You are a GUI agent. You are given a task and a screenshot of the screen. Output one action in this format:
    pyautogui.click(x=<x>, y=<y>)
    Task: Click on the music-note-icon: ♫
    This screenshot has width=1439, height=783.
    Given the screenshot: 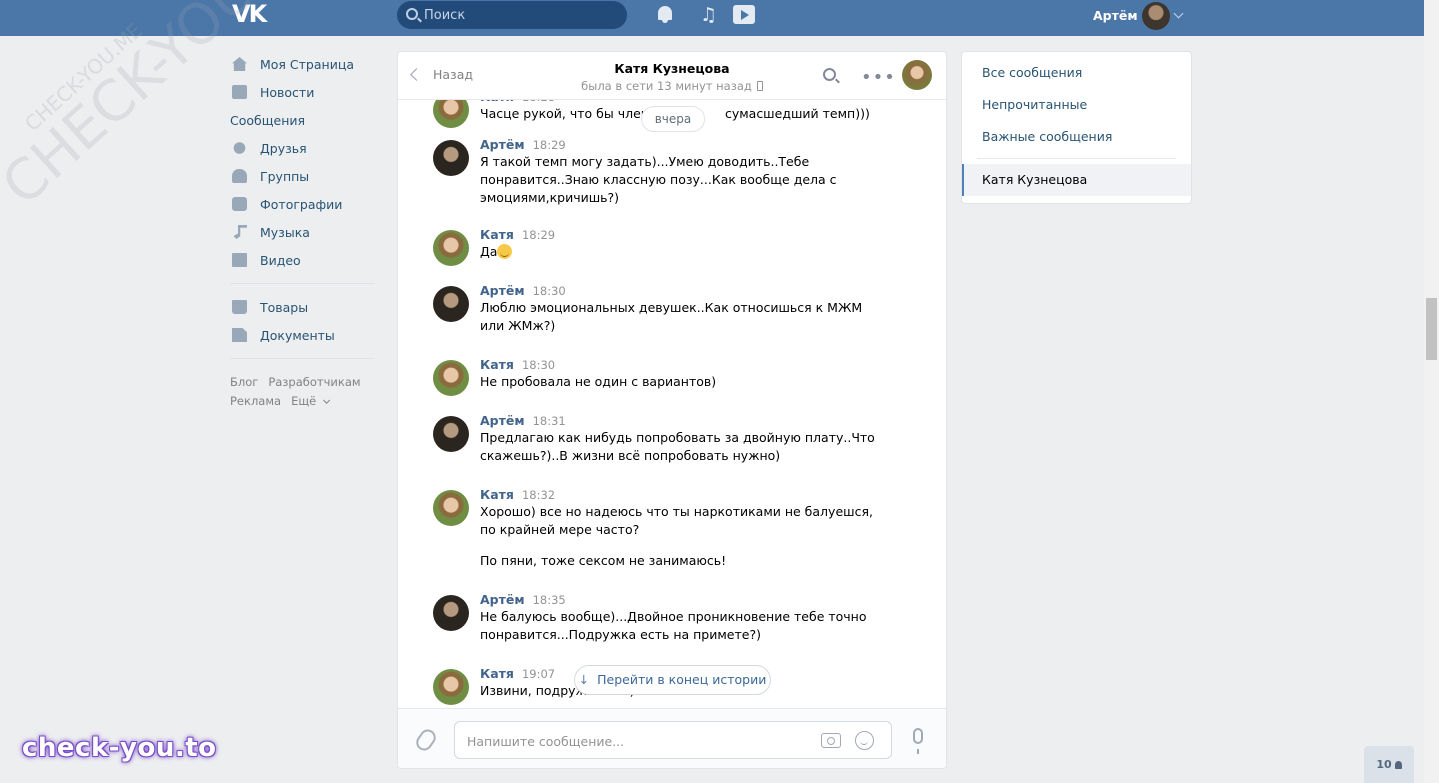 What is the action you would take?
    pyautogui.click(x=711, y=15)
    